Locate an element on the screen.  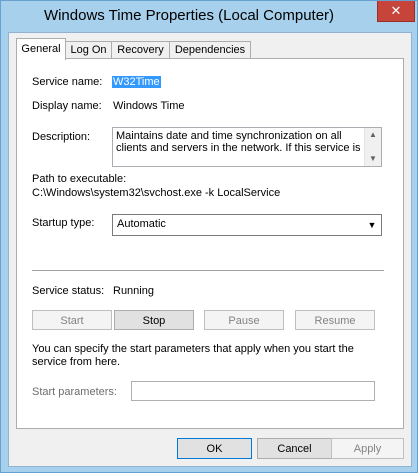
resume-button: Resume is located at coordinates (335, 320).